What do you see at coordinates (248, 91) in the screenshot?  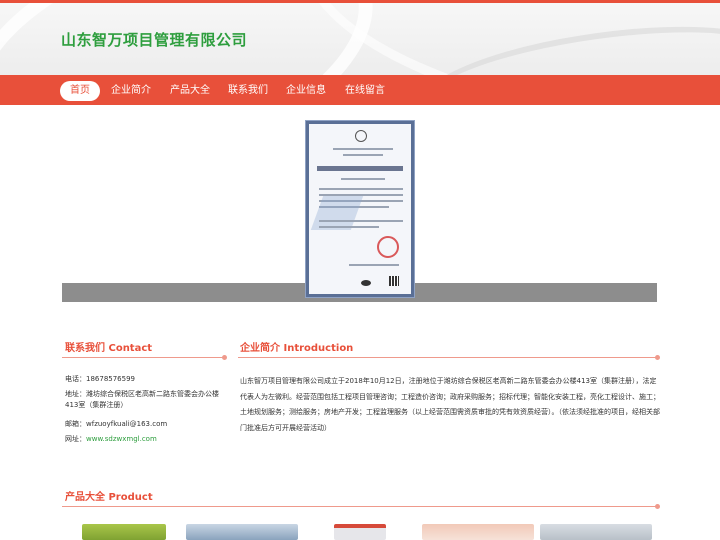 I see `nav-item-contact: 联系我们` at bounding box center [248, 91].